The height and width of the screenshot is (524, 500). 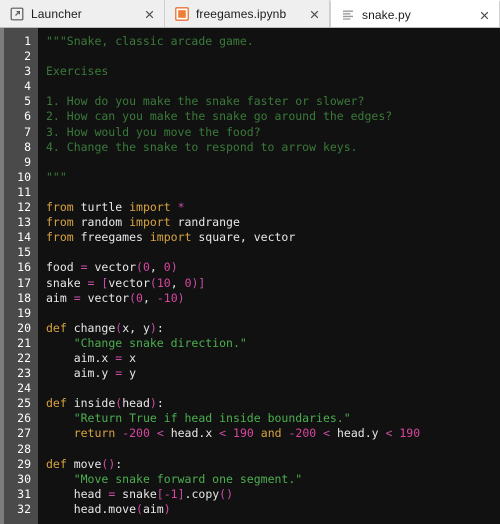 I want to click on code-token-kw: return, so click(x=94, y=433).